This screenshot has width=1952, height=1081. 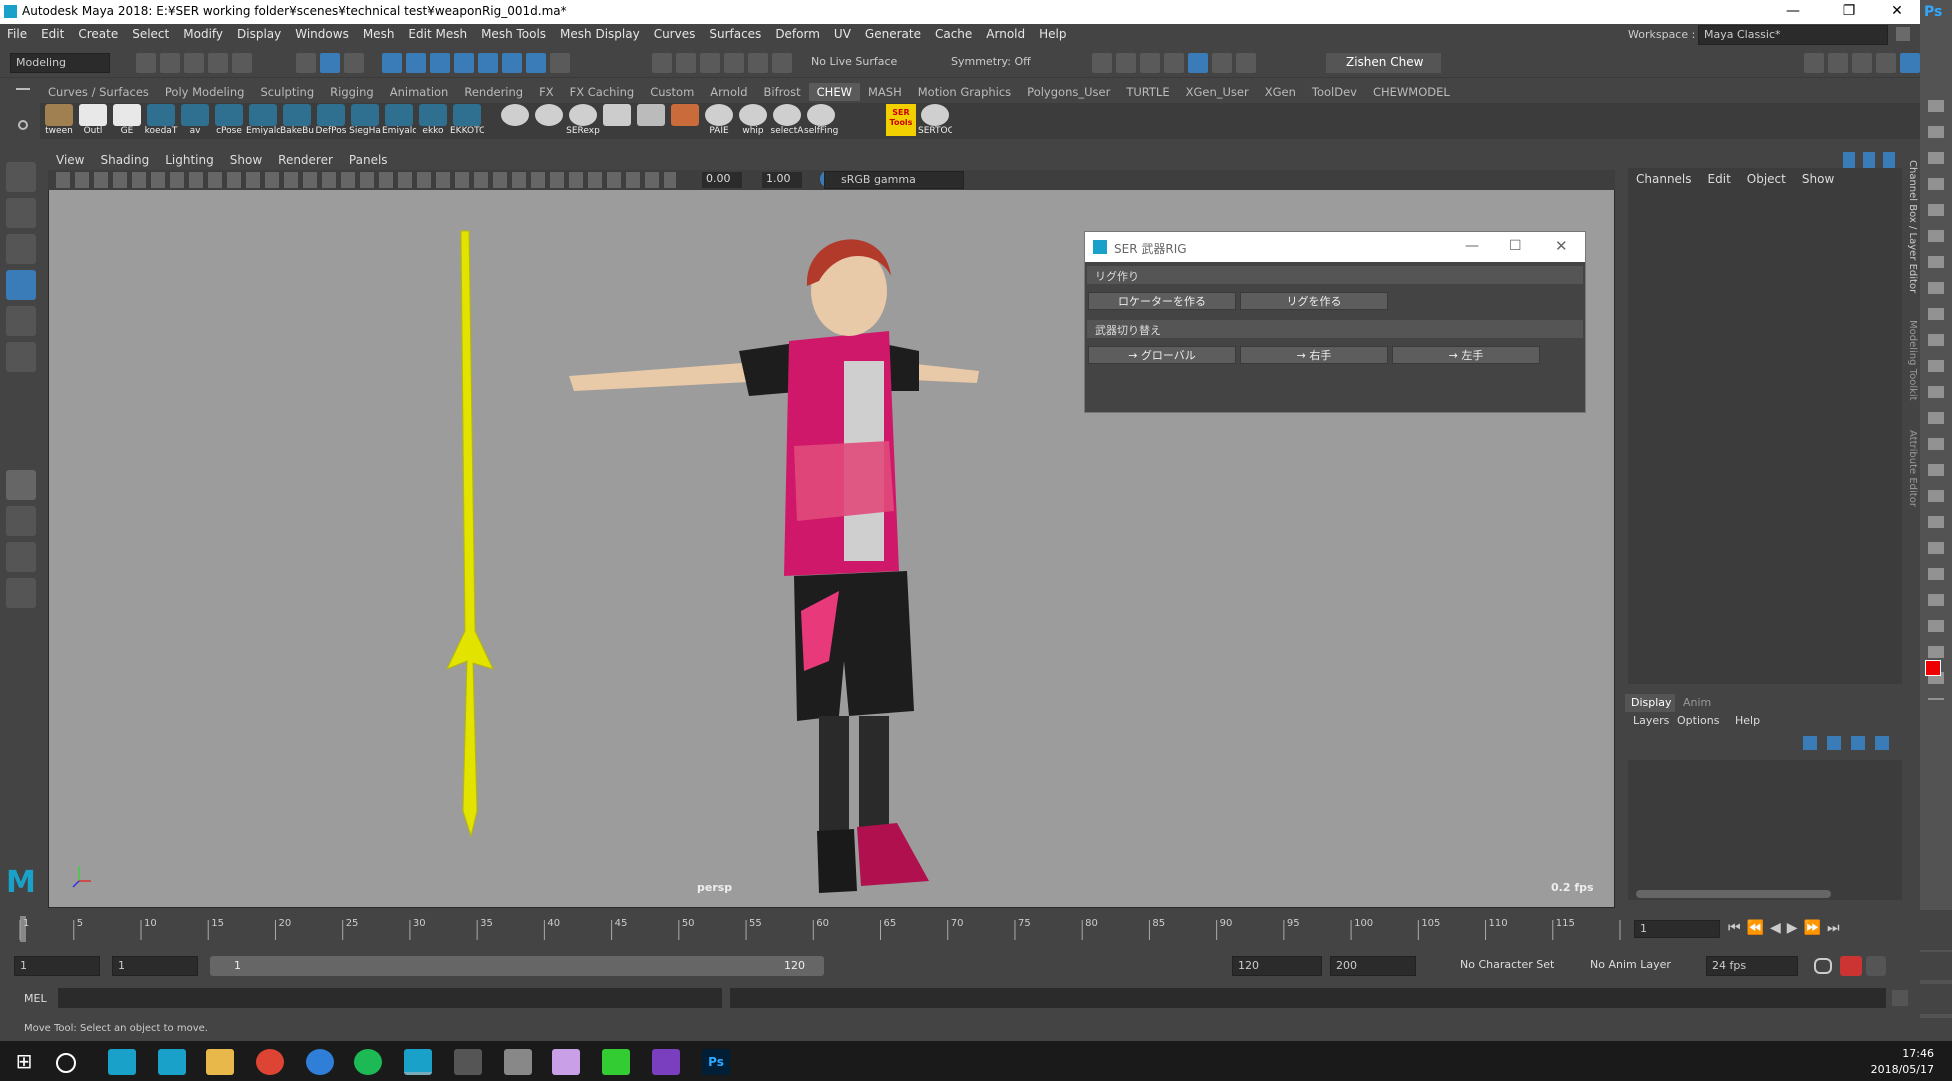 I want to click on switch-global-button: → グローバル, so click(x=1162, y=355).